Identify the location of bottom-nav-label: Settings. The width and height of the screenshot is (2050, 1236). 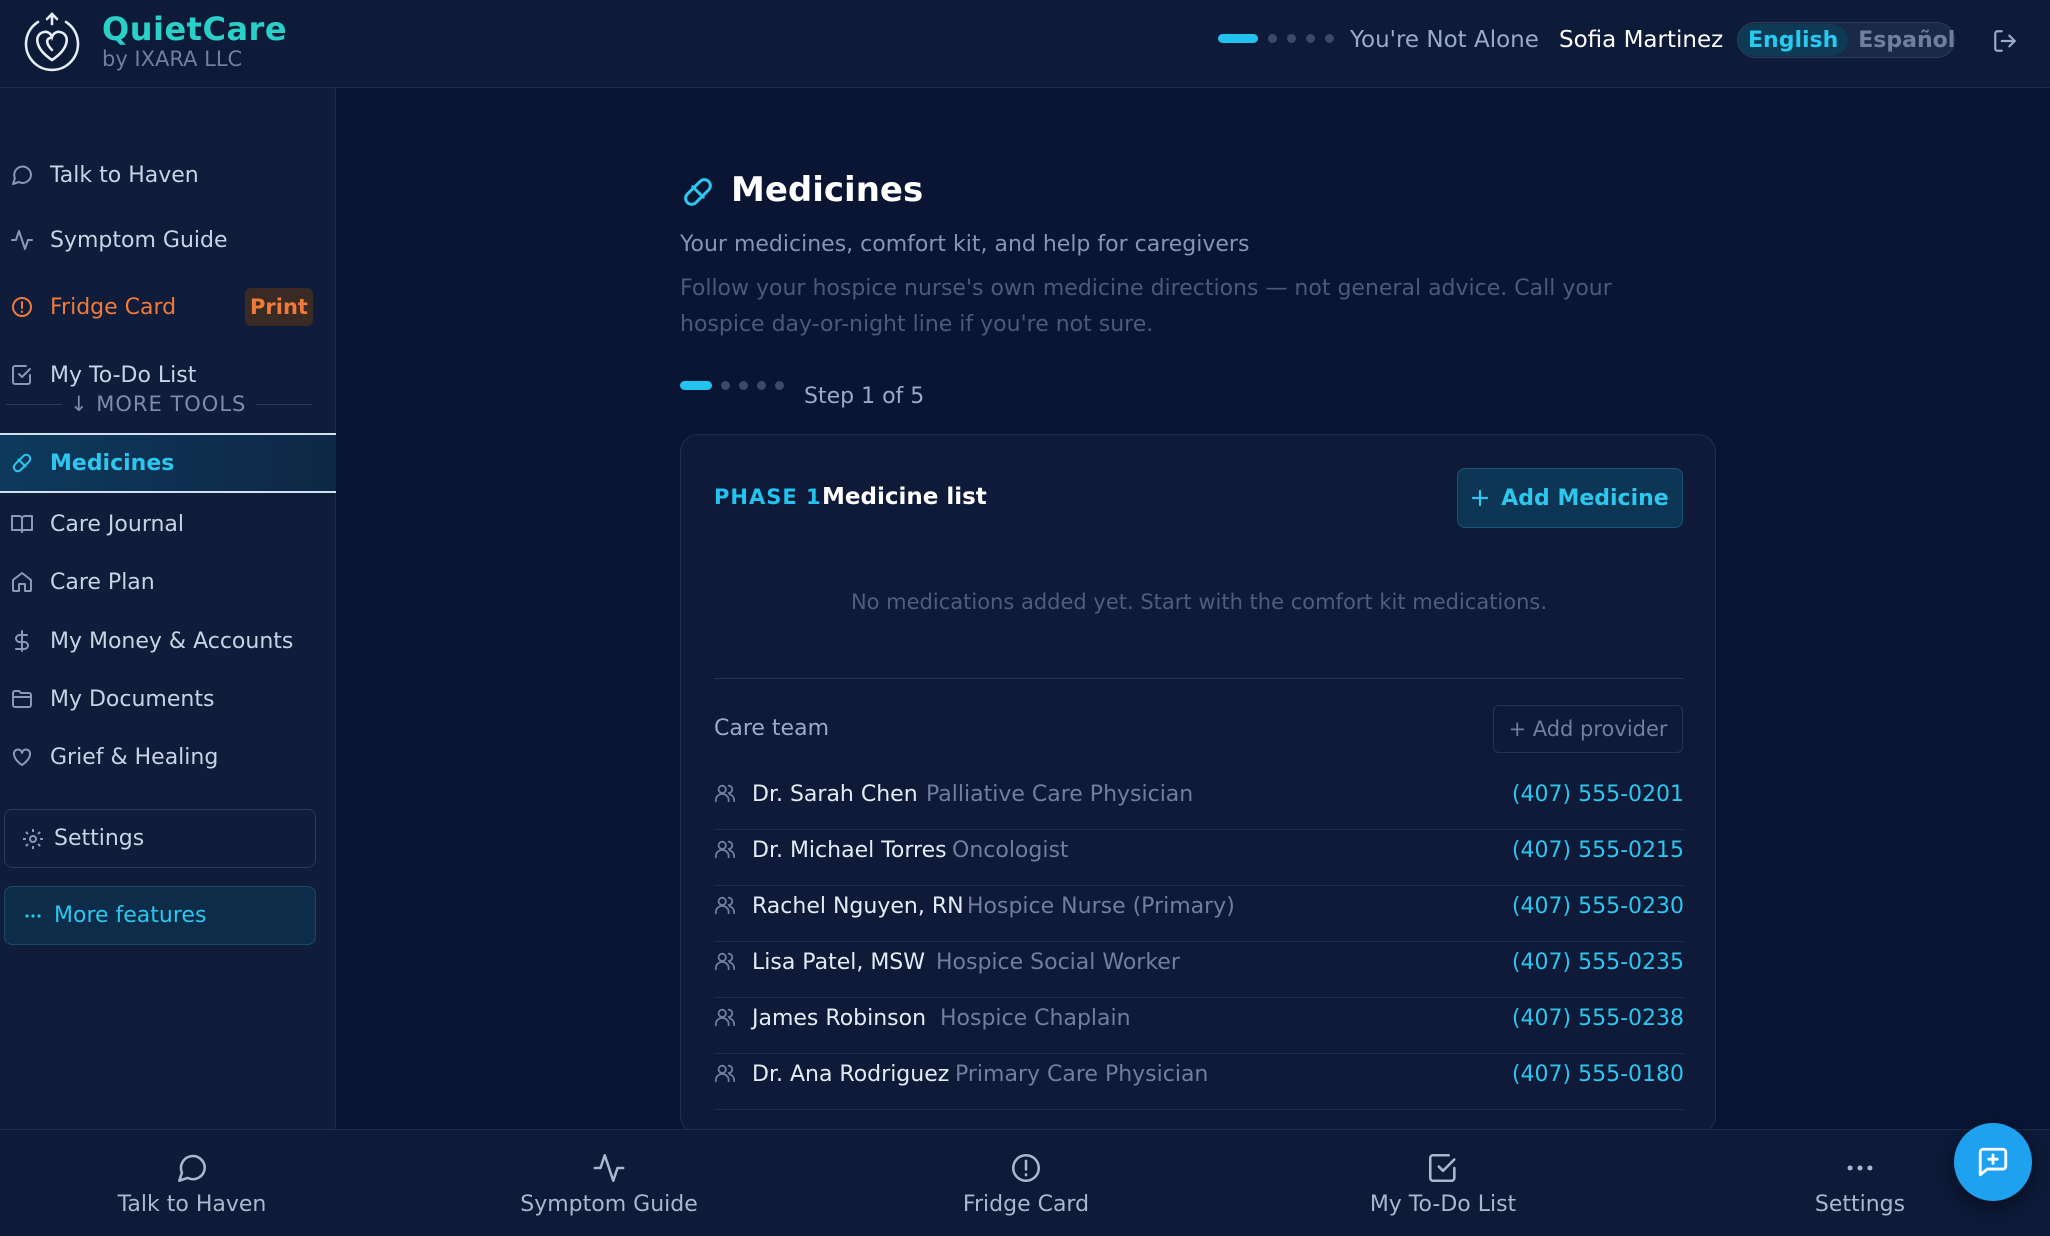
(1860, 1204).